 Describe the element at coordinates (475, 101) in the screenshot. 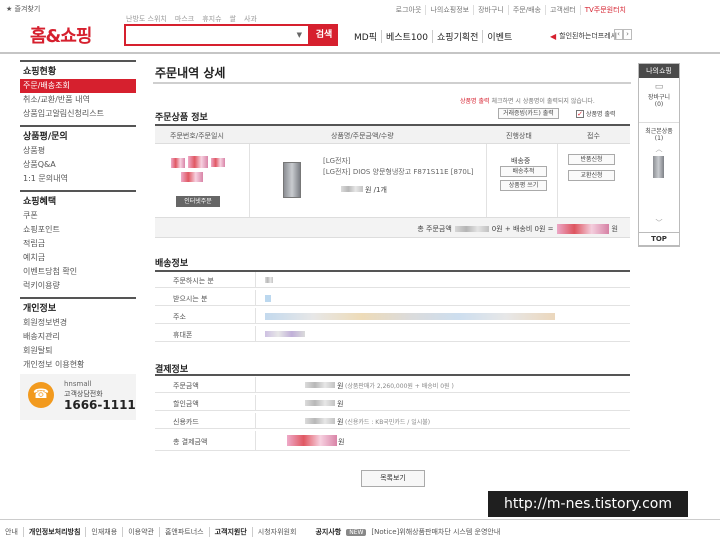

I see `notice-highlight: 상품명 출력` at that location.